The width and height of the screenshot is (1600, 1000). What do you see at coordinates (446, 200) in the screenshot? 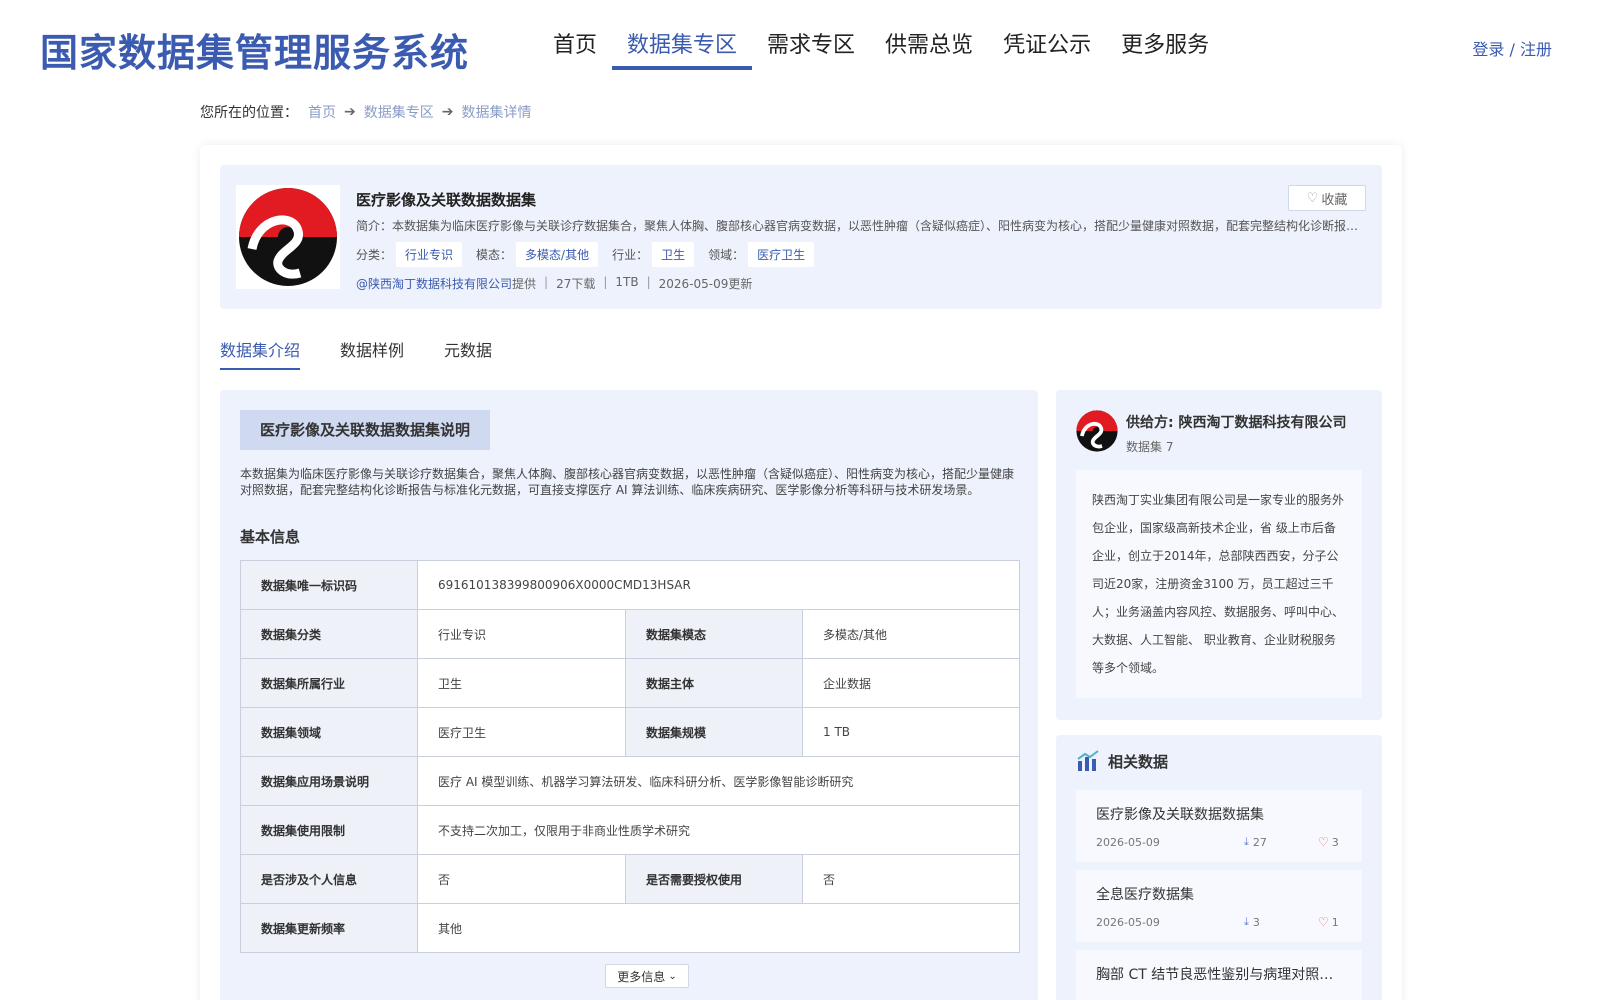
I see `dataset-title: 医疗影像及关联数据数据集` at bounding box center [446, 200].